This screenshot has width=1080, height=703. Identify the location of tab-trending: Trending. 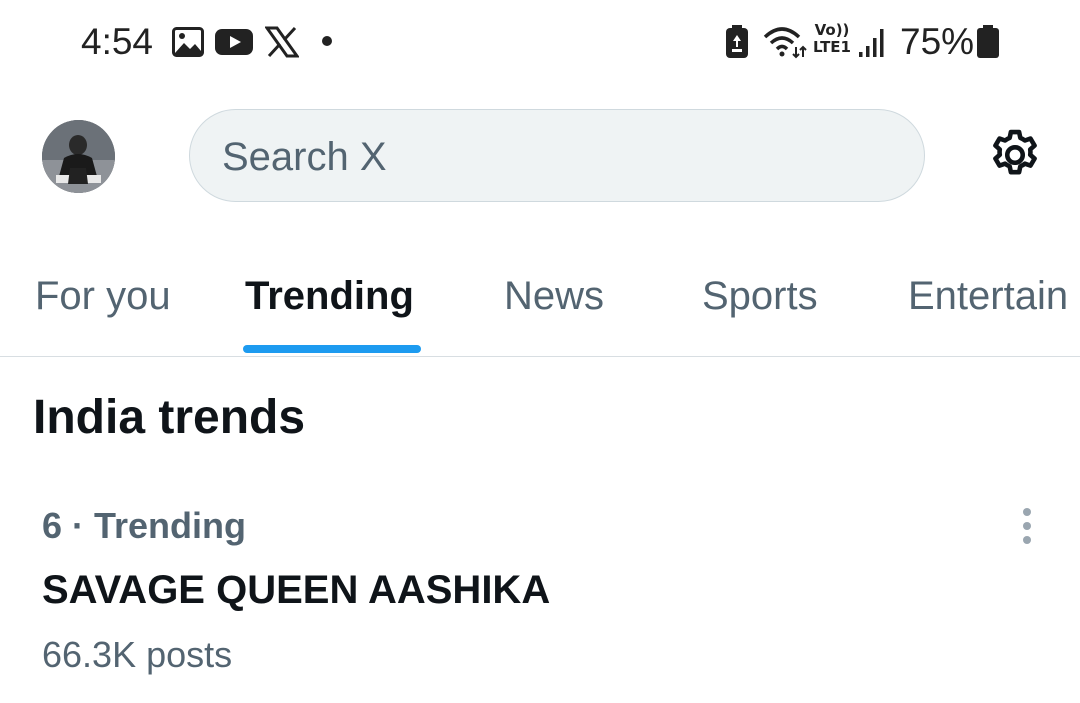
(329, 296).